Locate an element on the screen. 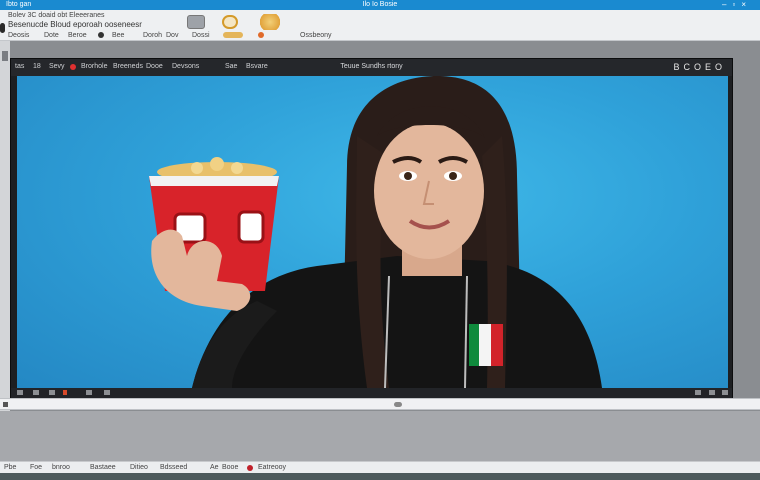 The height and width of the screenshot is (480, 760). panel-grip-icon is located at coordinates (5, 56).